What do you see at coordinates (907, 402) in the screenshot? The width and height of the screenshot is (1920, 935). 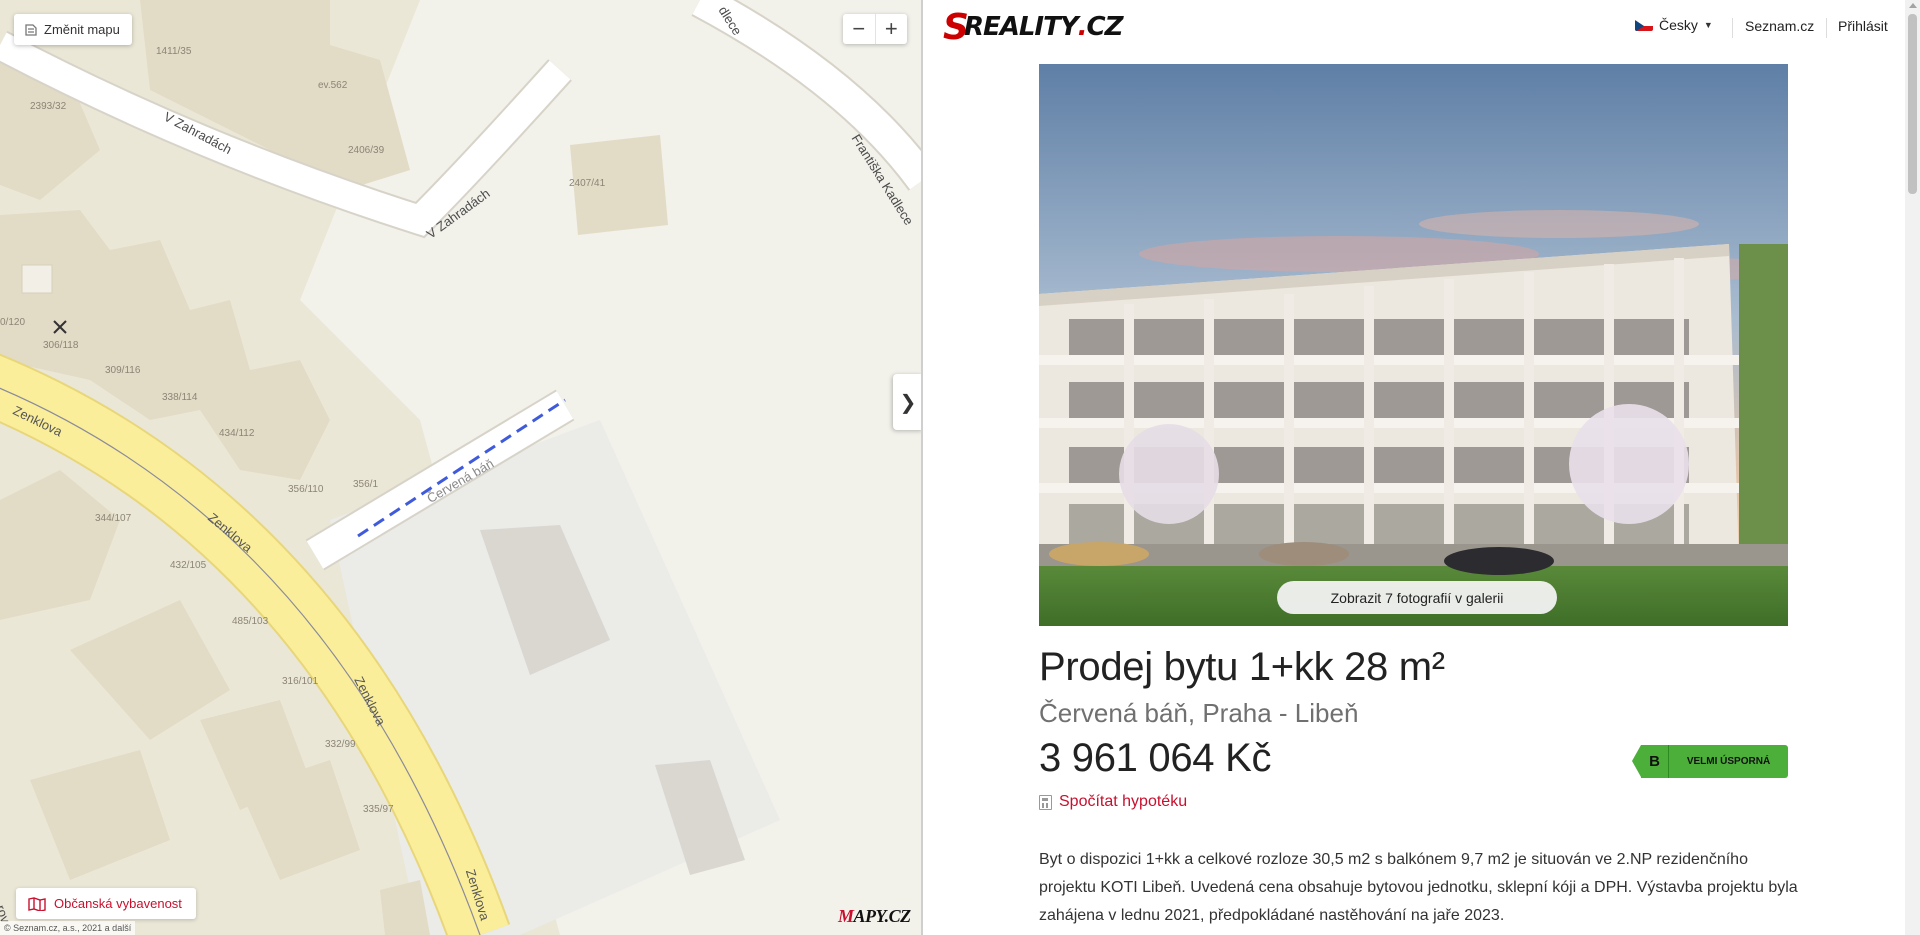 I see `collapse-panel-button: ❯` at bounding box center [907, 402].